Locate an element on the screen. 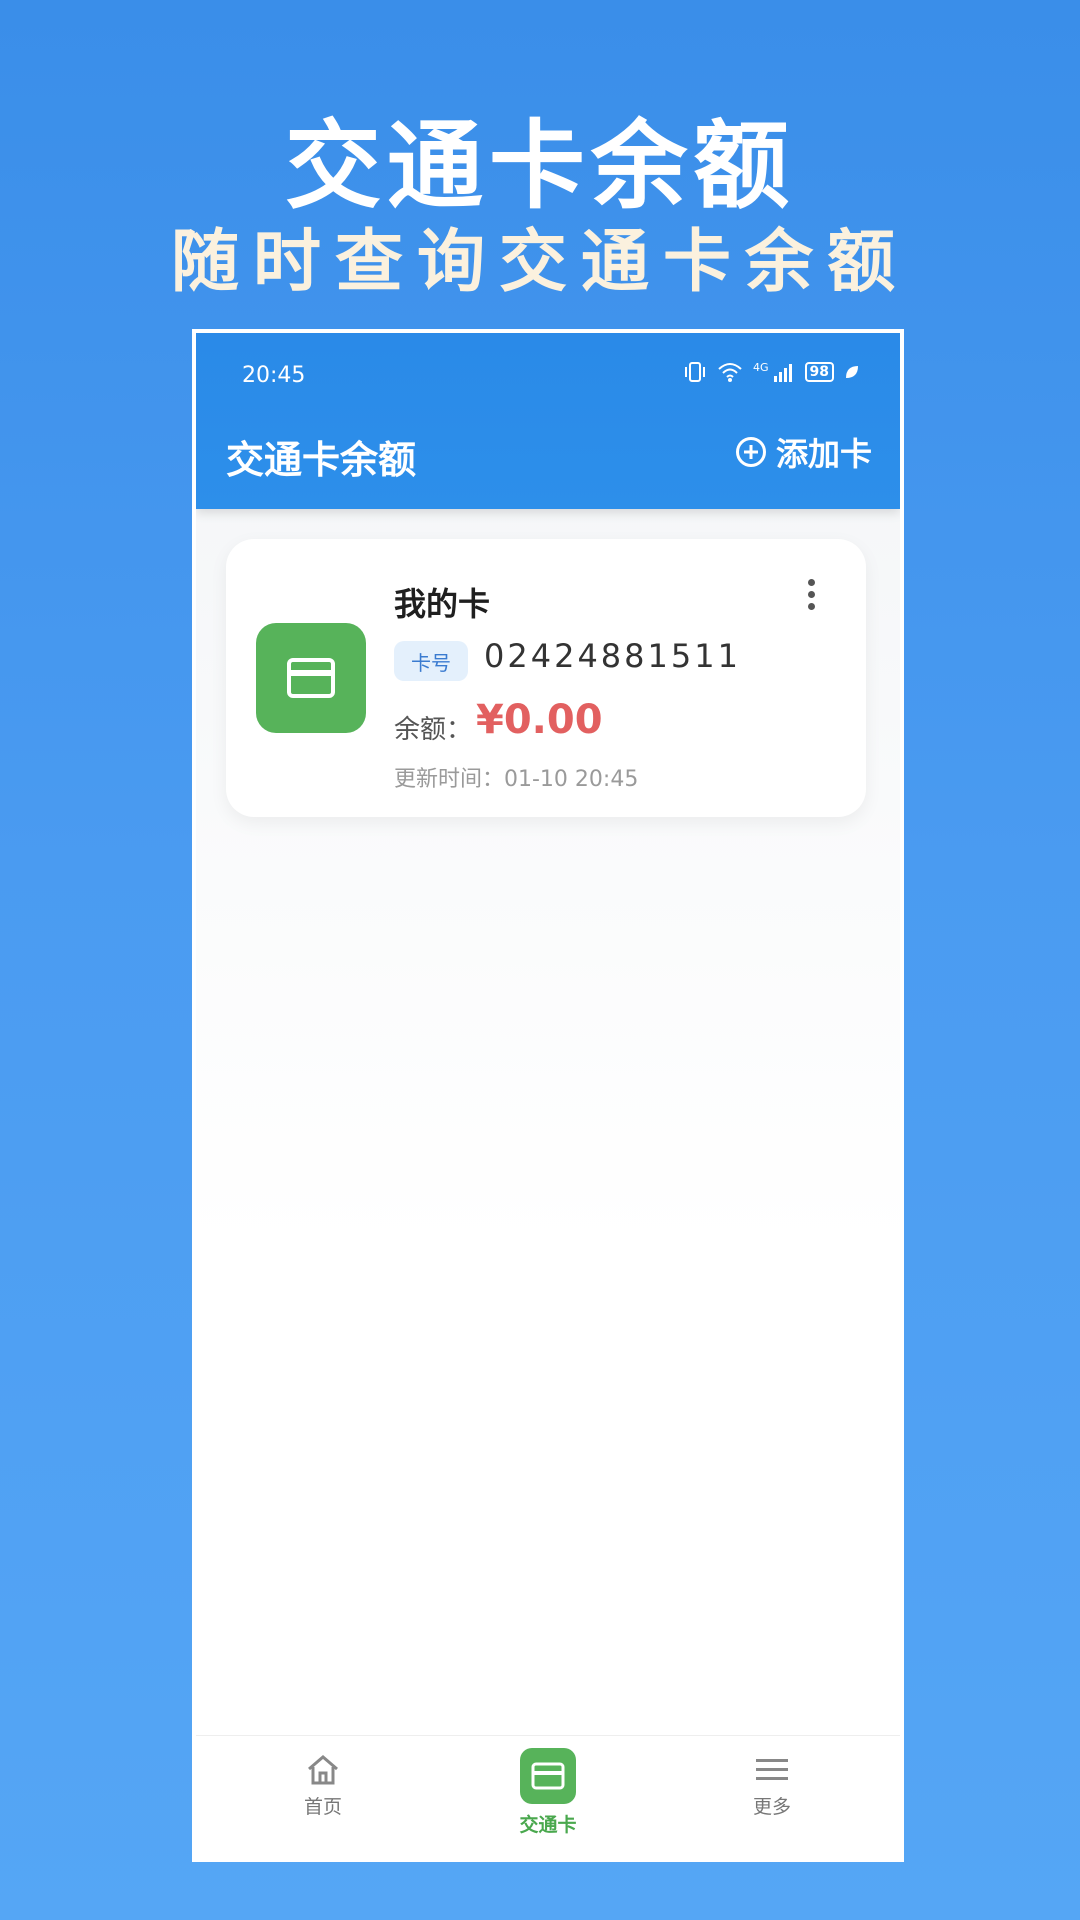  add-circle-icon is located at coordinates (750, 452).